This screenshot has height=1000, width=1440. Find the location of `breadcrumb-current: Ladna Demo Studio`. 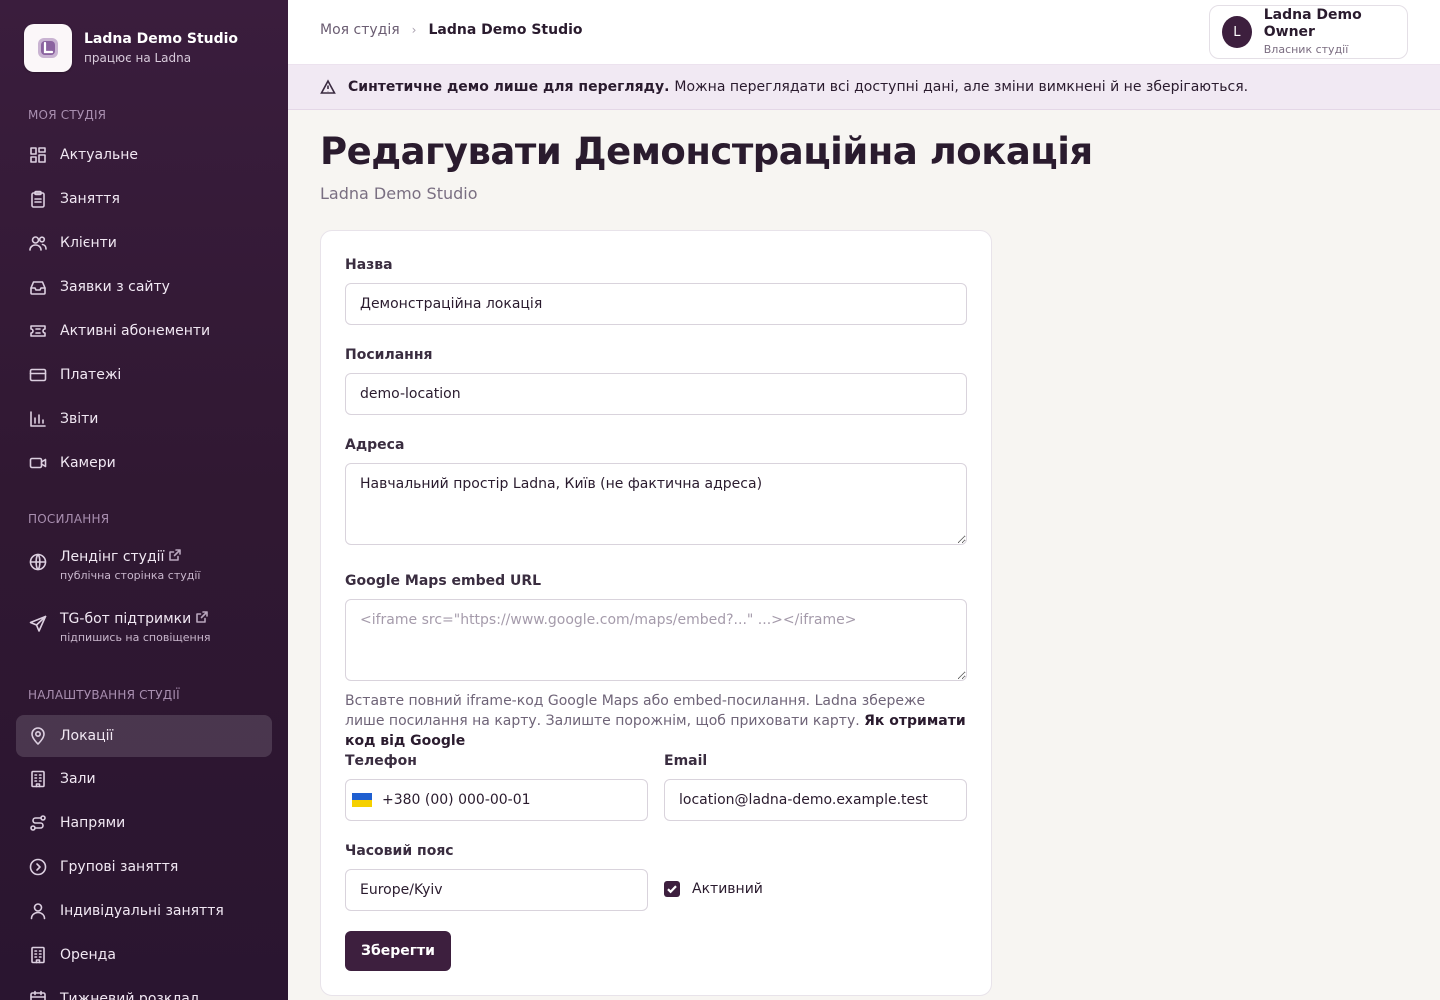

breadcrumb-current: Ladna Demo Studio is located at coordinates (505, 30).